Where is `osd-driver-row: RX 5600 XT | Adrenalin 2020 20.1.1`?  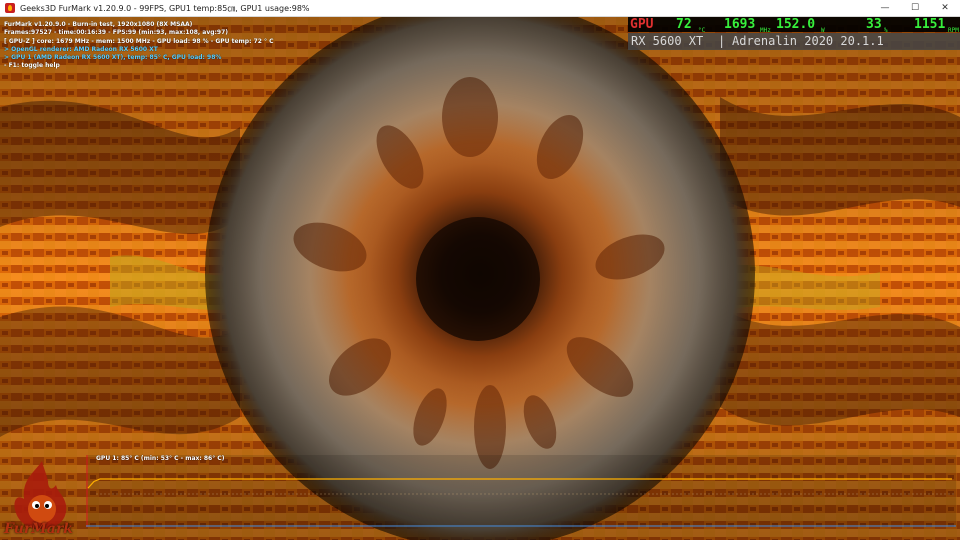
osd-driver-row: RX 5600 XT | Adrenalin 2020 20.1.1 is located at coordinates (794, 41).